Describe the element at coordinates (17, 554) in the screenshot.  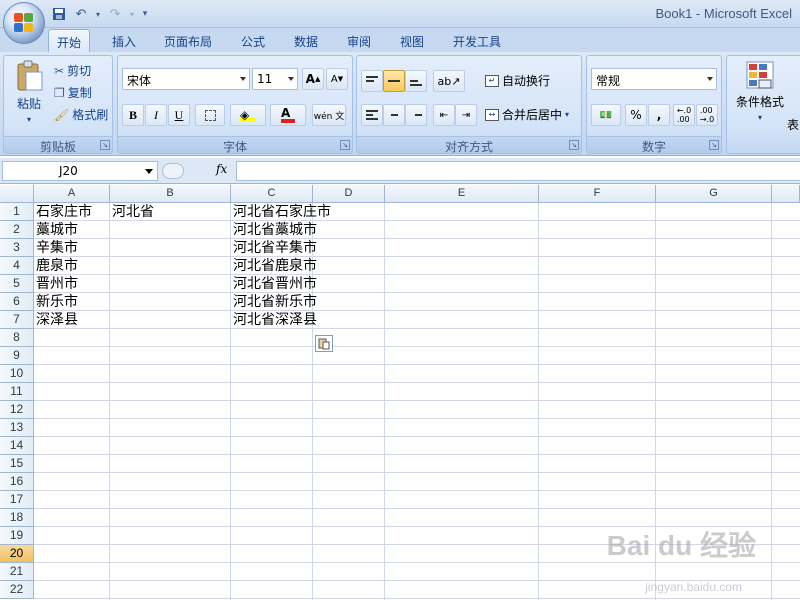
I see `row-header-20: 20` at that location.